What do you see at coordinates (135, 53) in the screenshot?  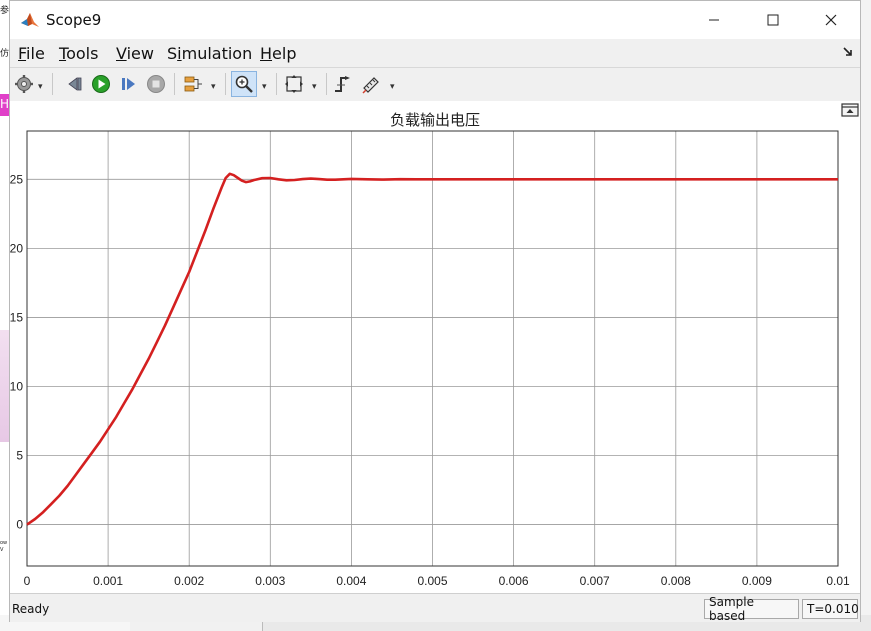 I see `menu-view: View` at bounding box center [135, 53].